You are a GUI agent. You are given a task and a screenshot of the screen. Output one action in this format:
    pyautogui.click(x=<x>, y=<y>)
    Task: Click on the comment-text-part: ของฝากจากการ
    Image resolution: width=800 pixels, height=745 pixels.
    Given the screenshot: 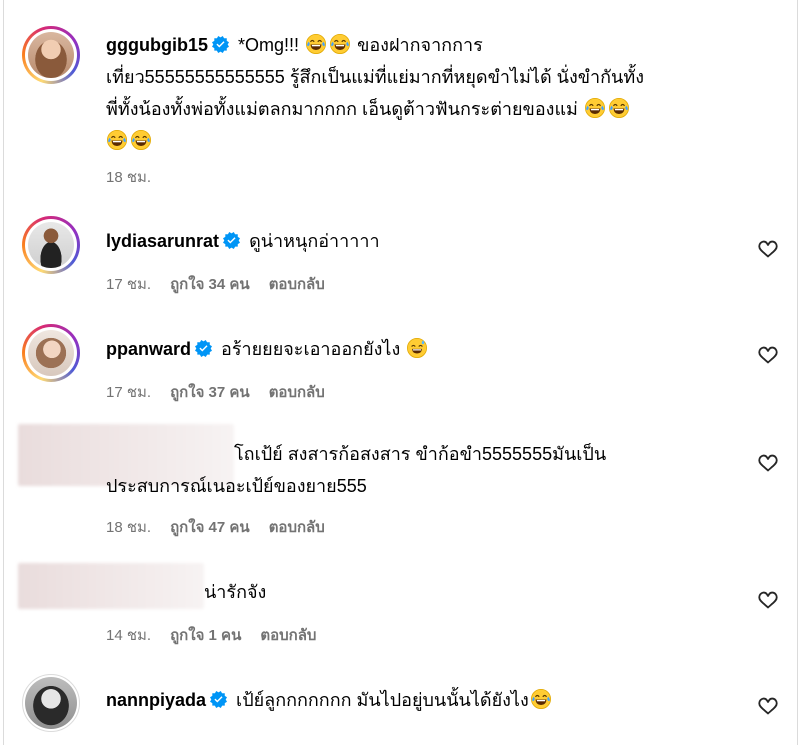 What is the action you would take?
    pyautogui.click(x=420, y=45)
    